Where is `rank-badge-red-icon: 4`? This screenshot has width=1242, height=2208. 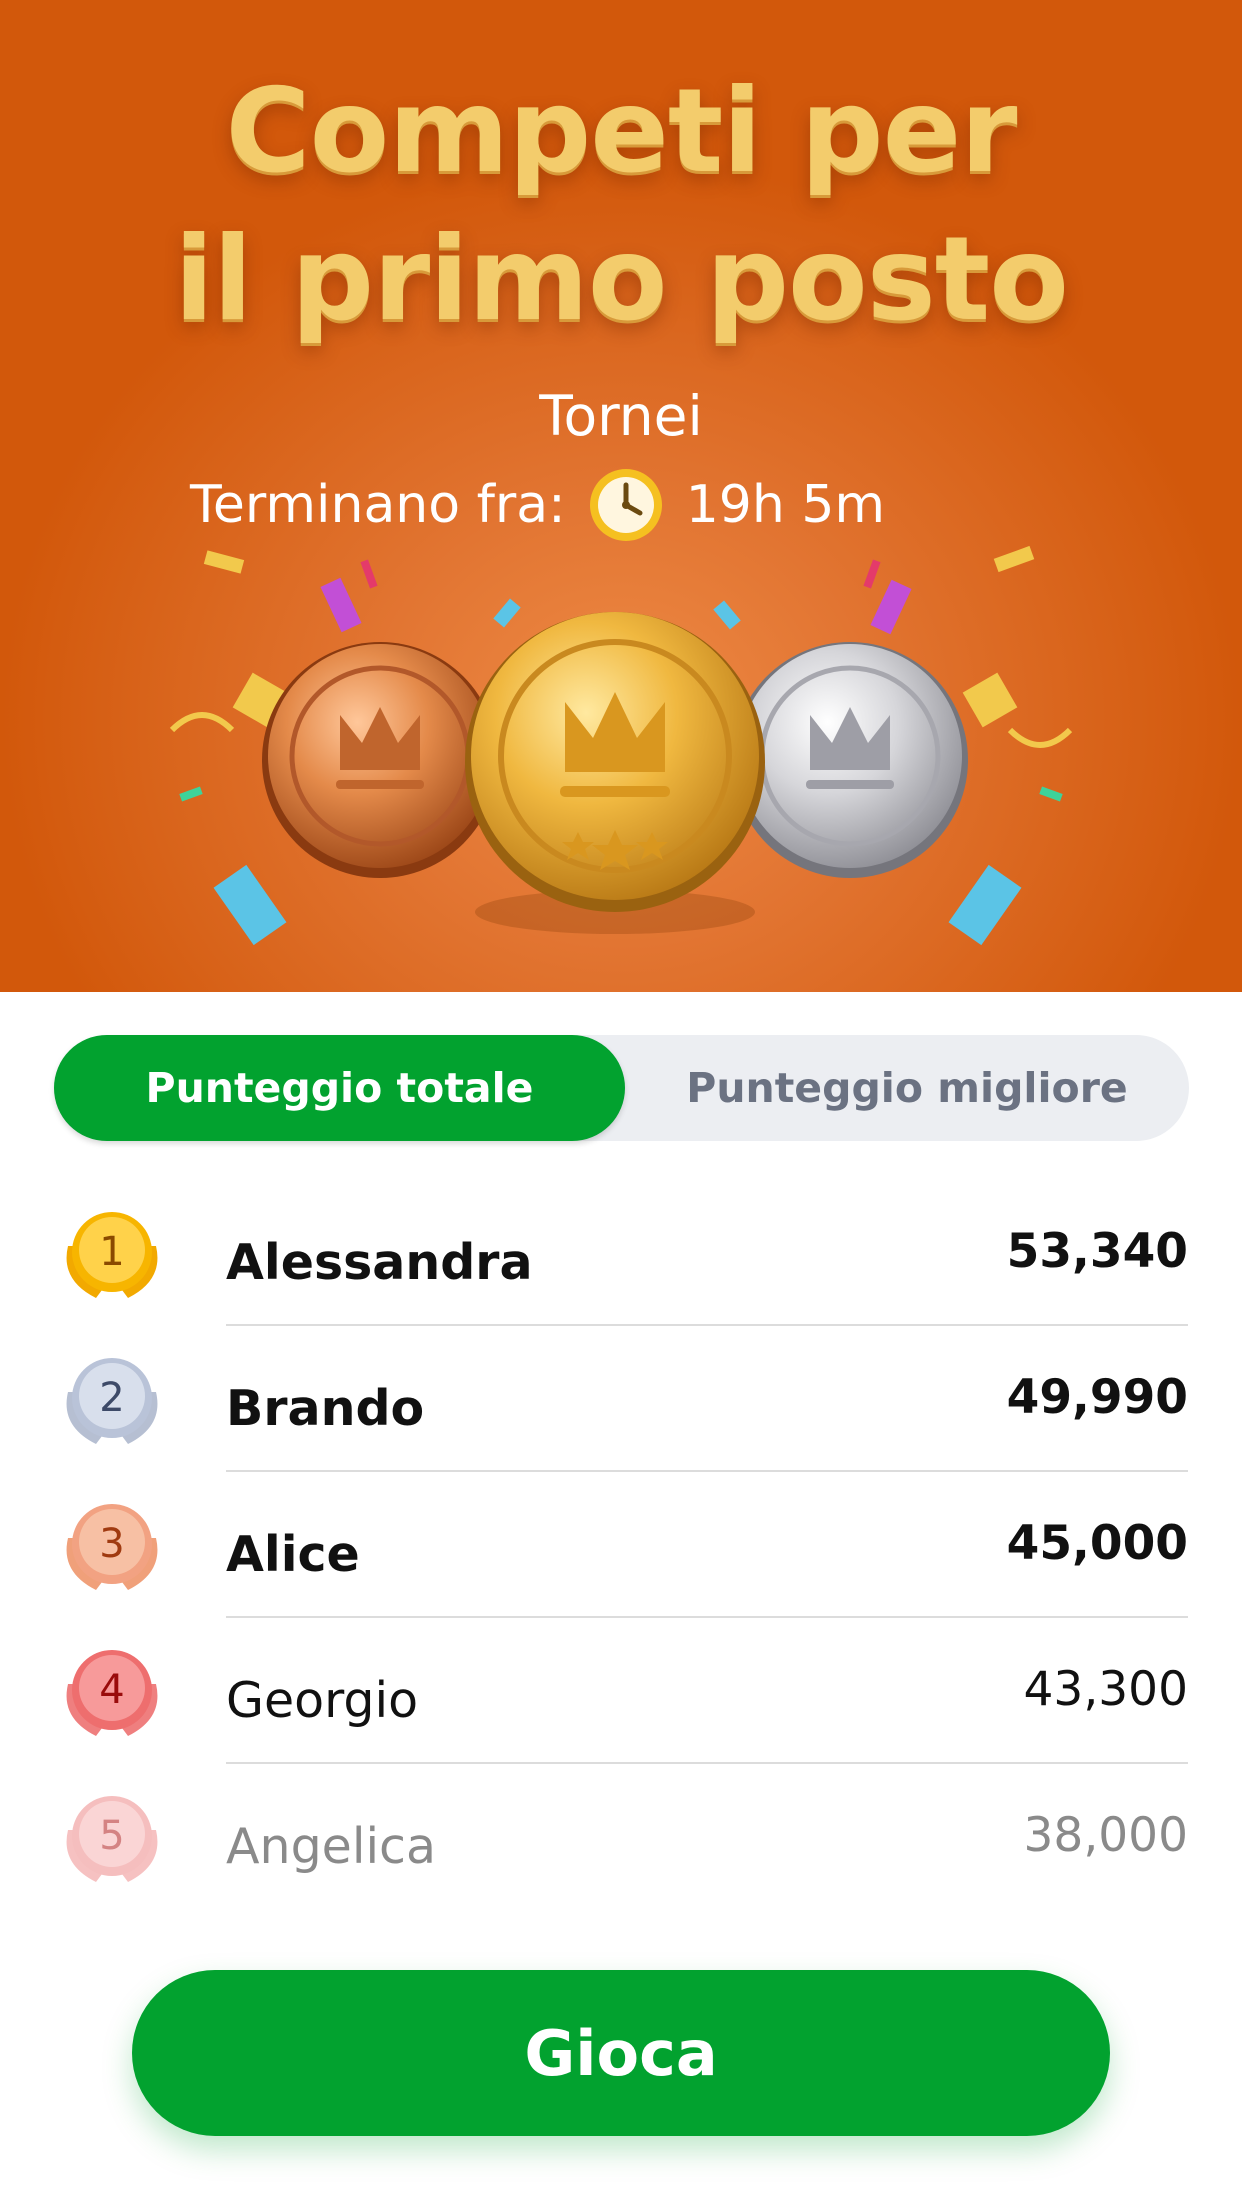 rank-badge-red-icon: 4 is located at coordinates (112, 1693).